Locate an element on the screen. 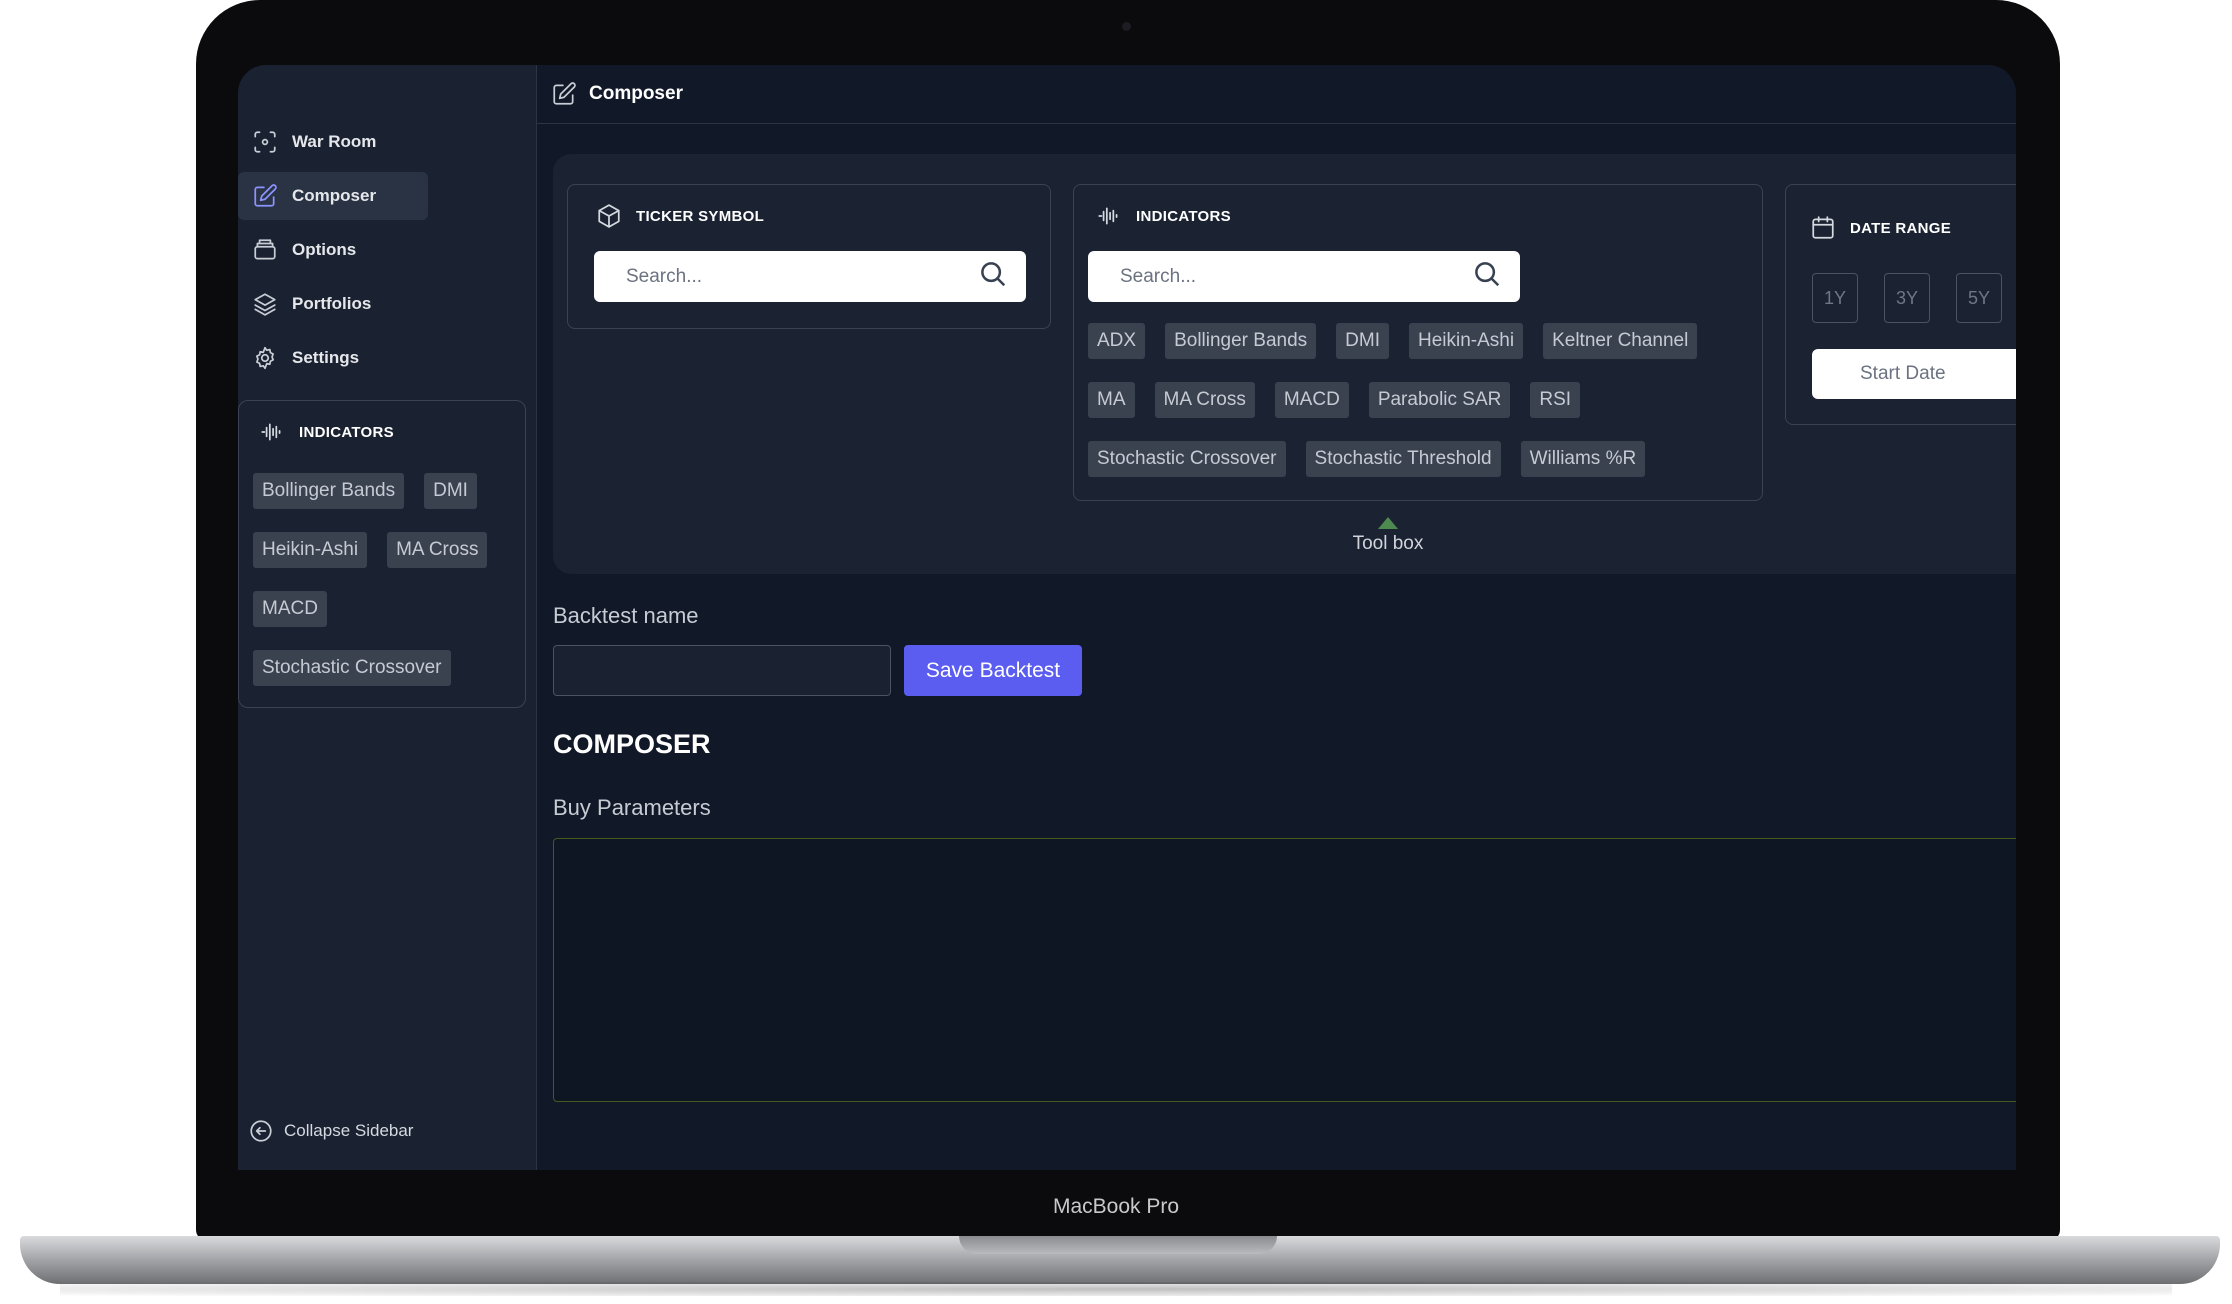 The image size is (2232, 1304). ticker-search-field is located at coordinates (810, 276).